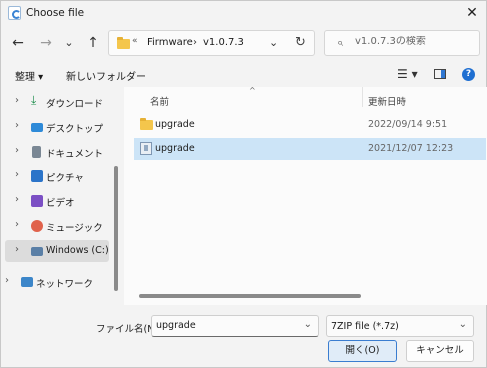 This screenshot has height=368, width=487. Describe the element at coordinates (93, 43) in the screenshot. I see `up-button: ↑` at that location.